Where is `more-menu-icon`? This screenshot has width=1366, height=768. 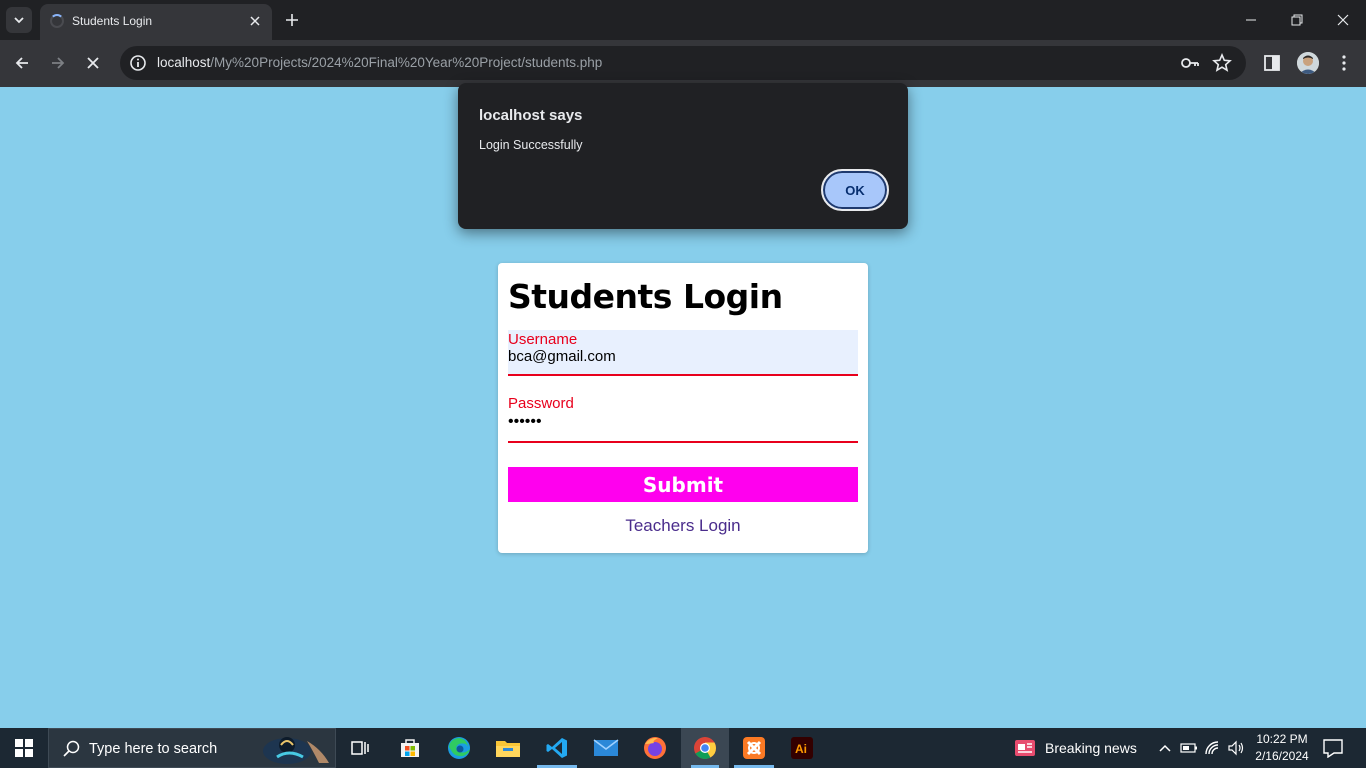 more-menu-icon is located at coordinates (1344, 63).